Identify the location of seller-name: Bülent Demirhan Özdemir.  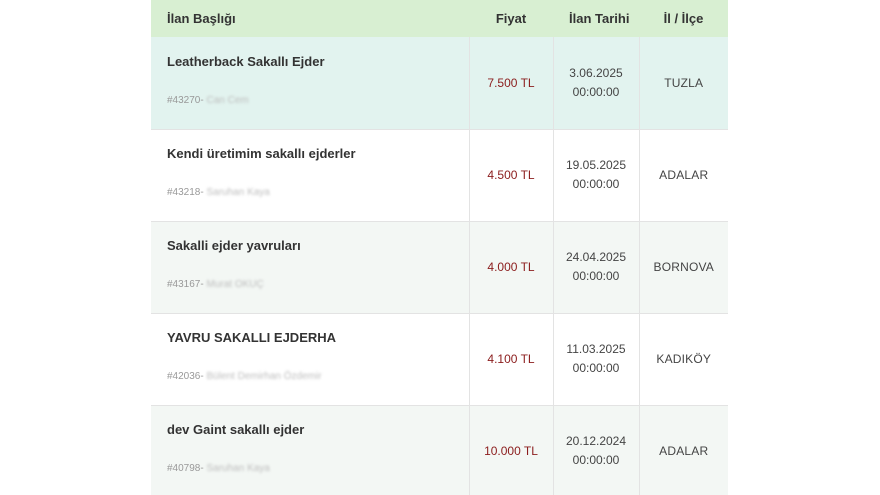
(264, 376).